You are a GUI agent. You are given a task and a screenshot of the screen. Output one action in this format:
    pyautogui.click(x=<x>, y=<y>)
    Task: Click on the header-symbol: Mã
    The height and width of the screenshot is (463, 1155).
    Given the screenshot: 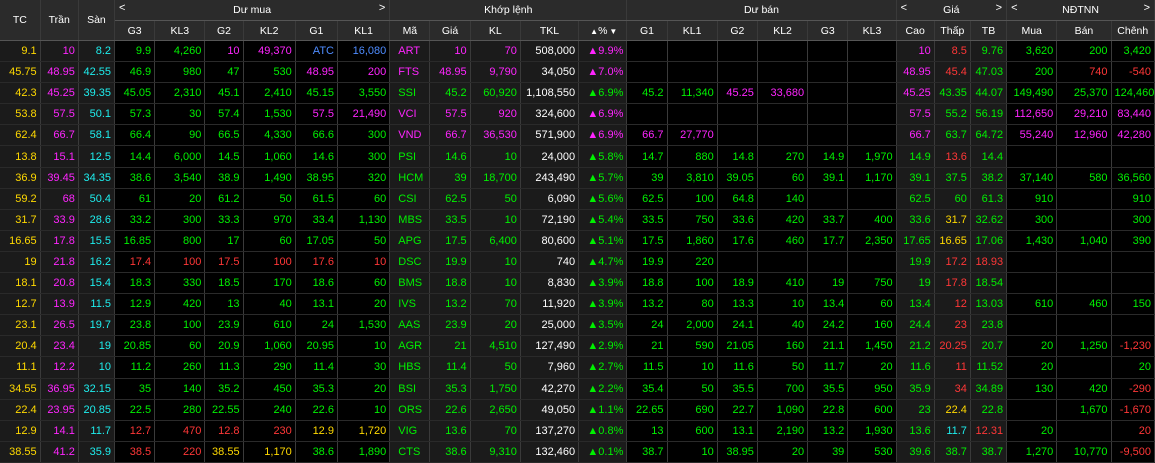 What is the action you would take?
    pyautogui.click(x=410, y=30)
    